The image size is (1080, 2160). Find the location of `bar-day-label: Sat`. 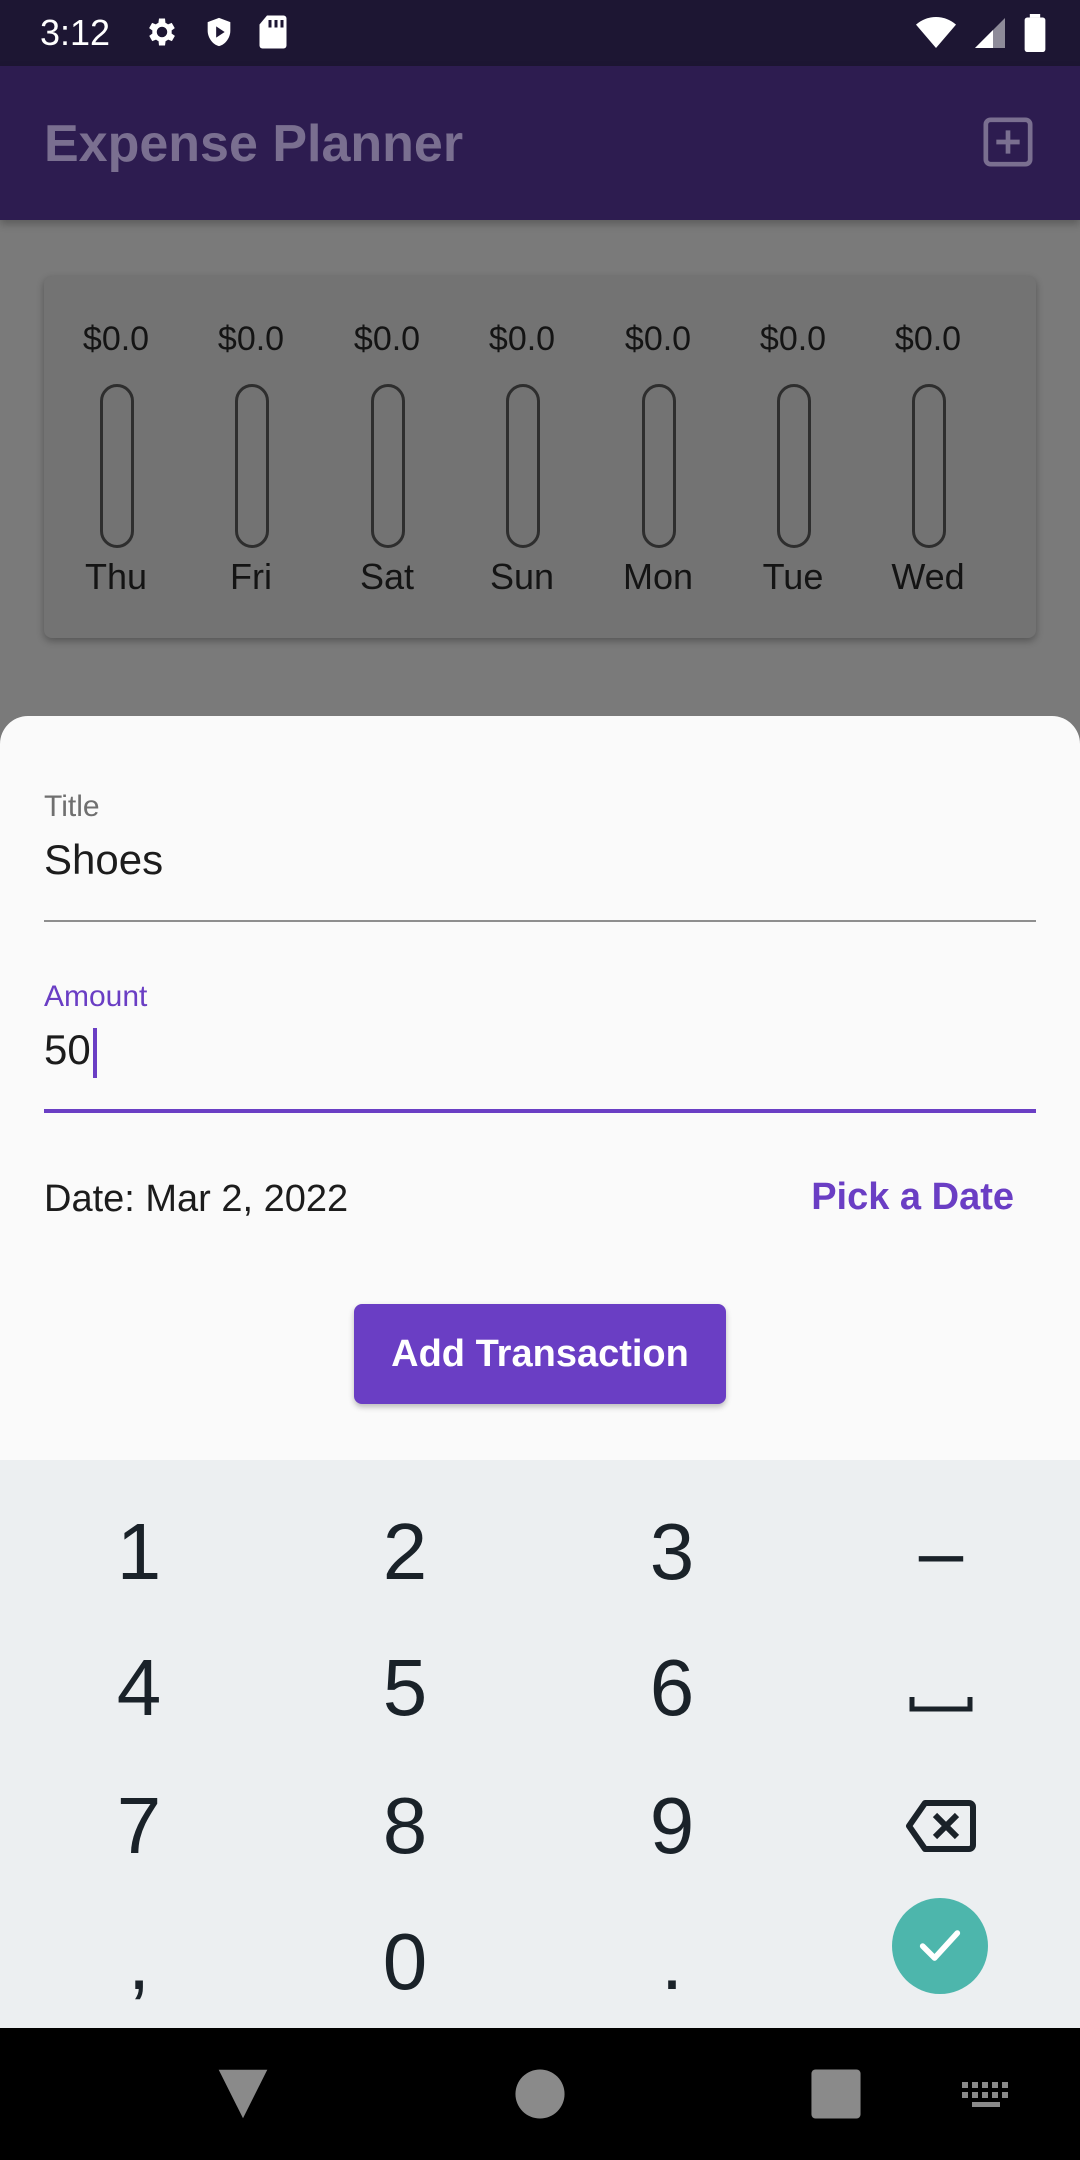

bar-day-label: Sat is located at coordinates (387, 576).